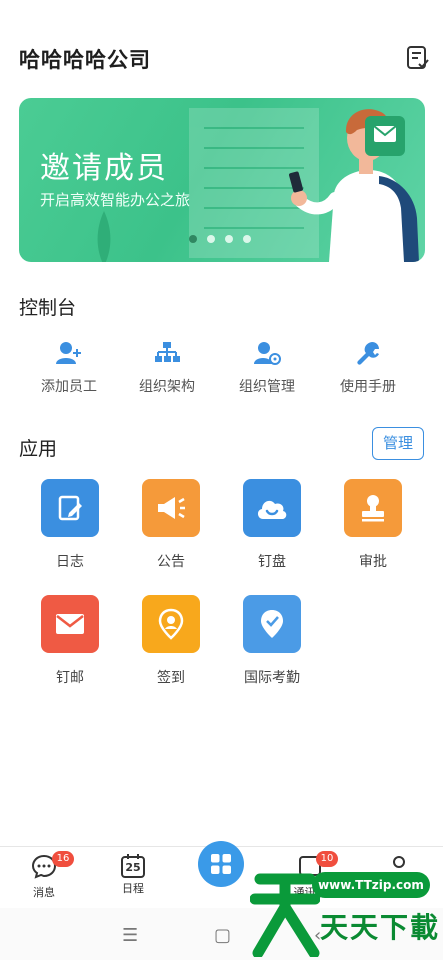 The height and width of the screenshot is (960, 443). What do you see at coordinates (221, 47) in the screenshot?
I see `header: 哈哈哈哈公司` at bounding box center [221, 47].